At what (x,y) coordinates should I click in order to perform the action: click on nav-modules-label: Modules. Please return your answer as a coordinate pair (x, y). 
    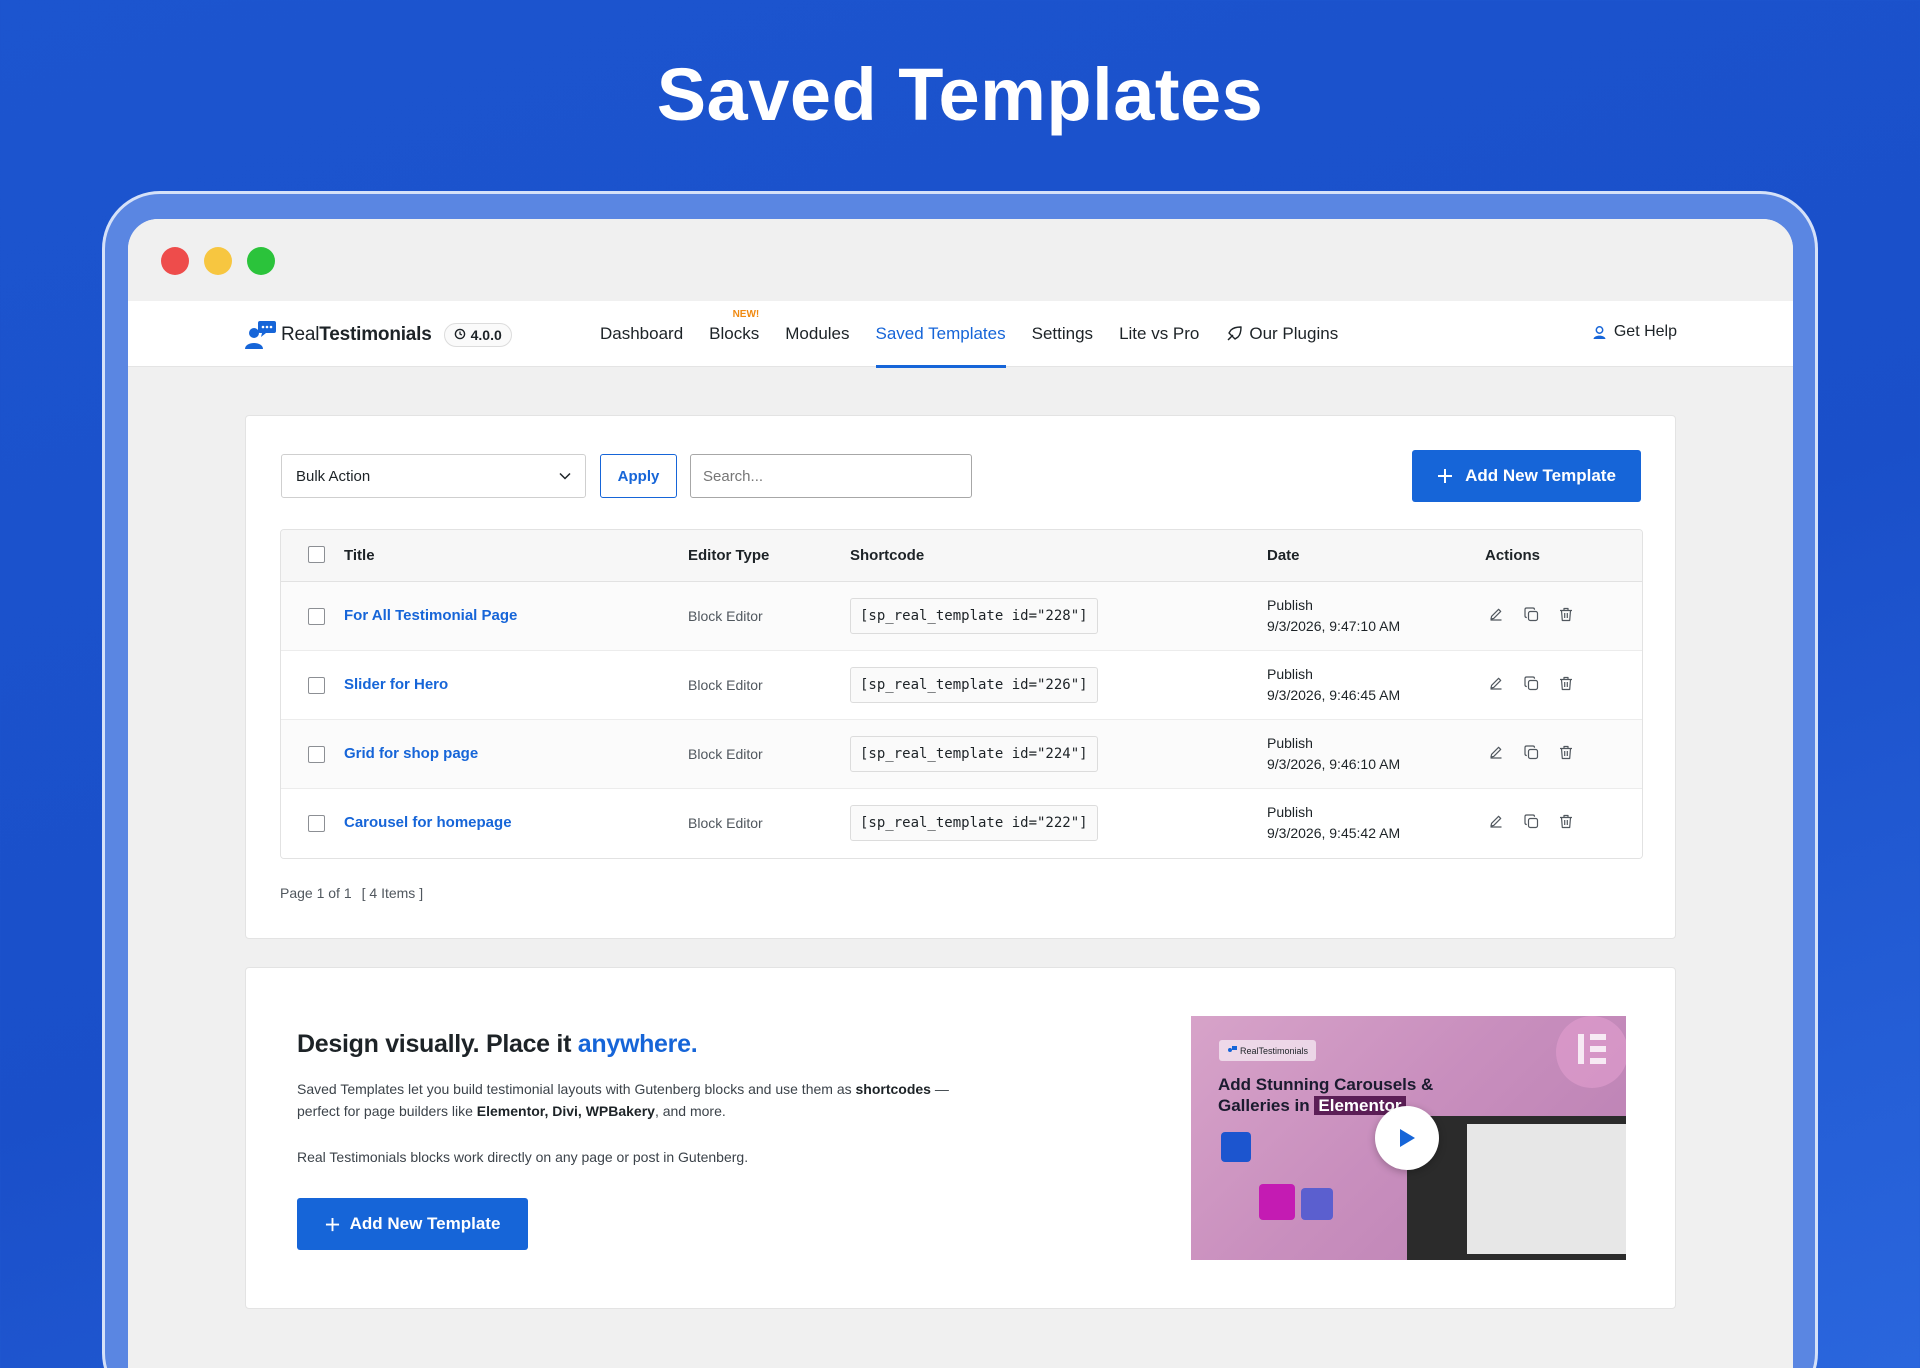
    Looking at the image, I should click on (817, 333).